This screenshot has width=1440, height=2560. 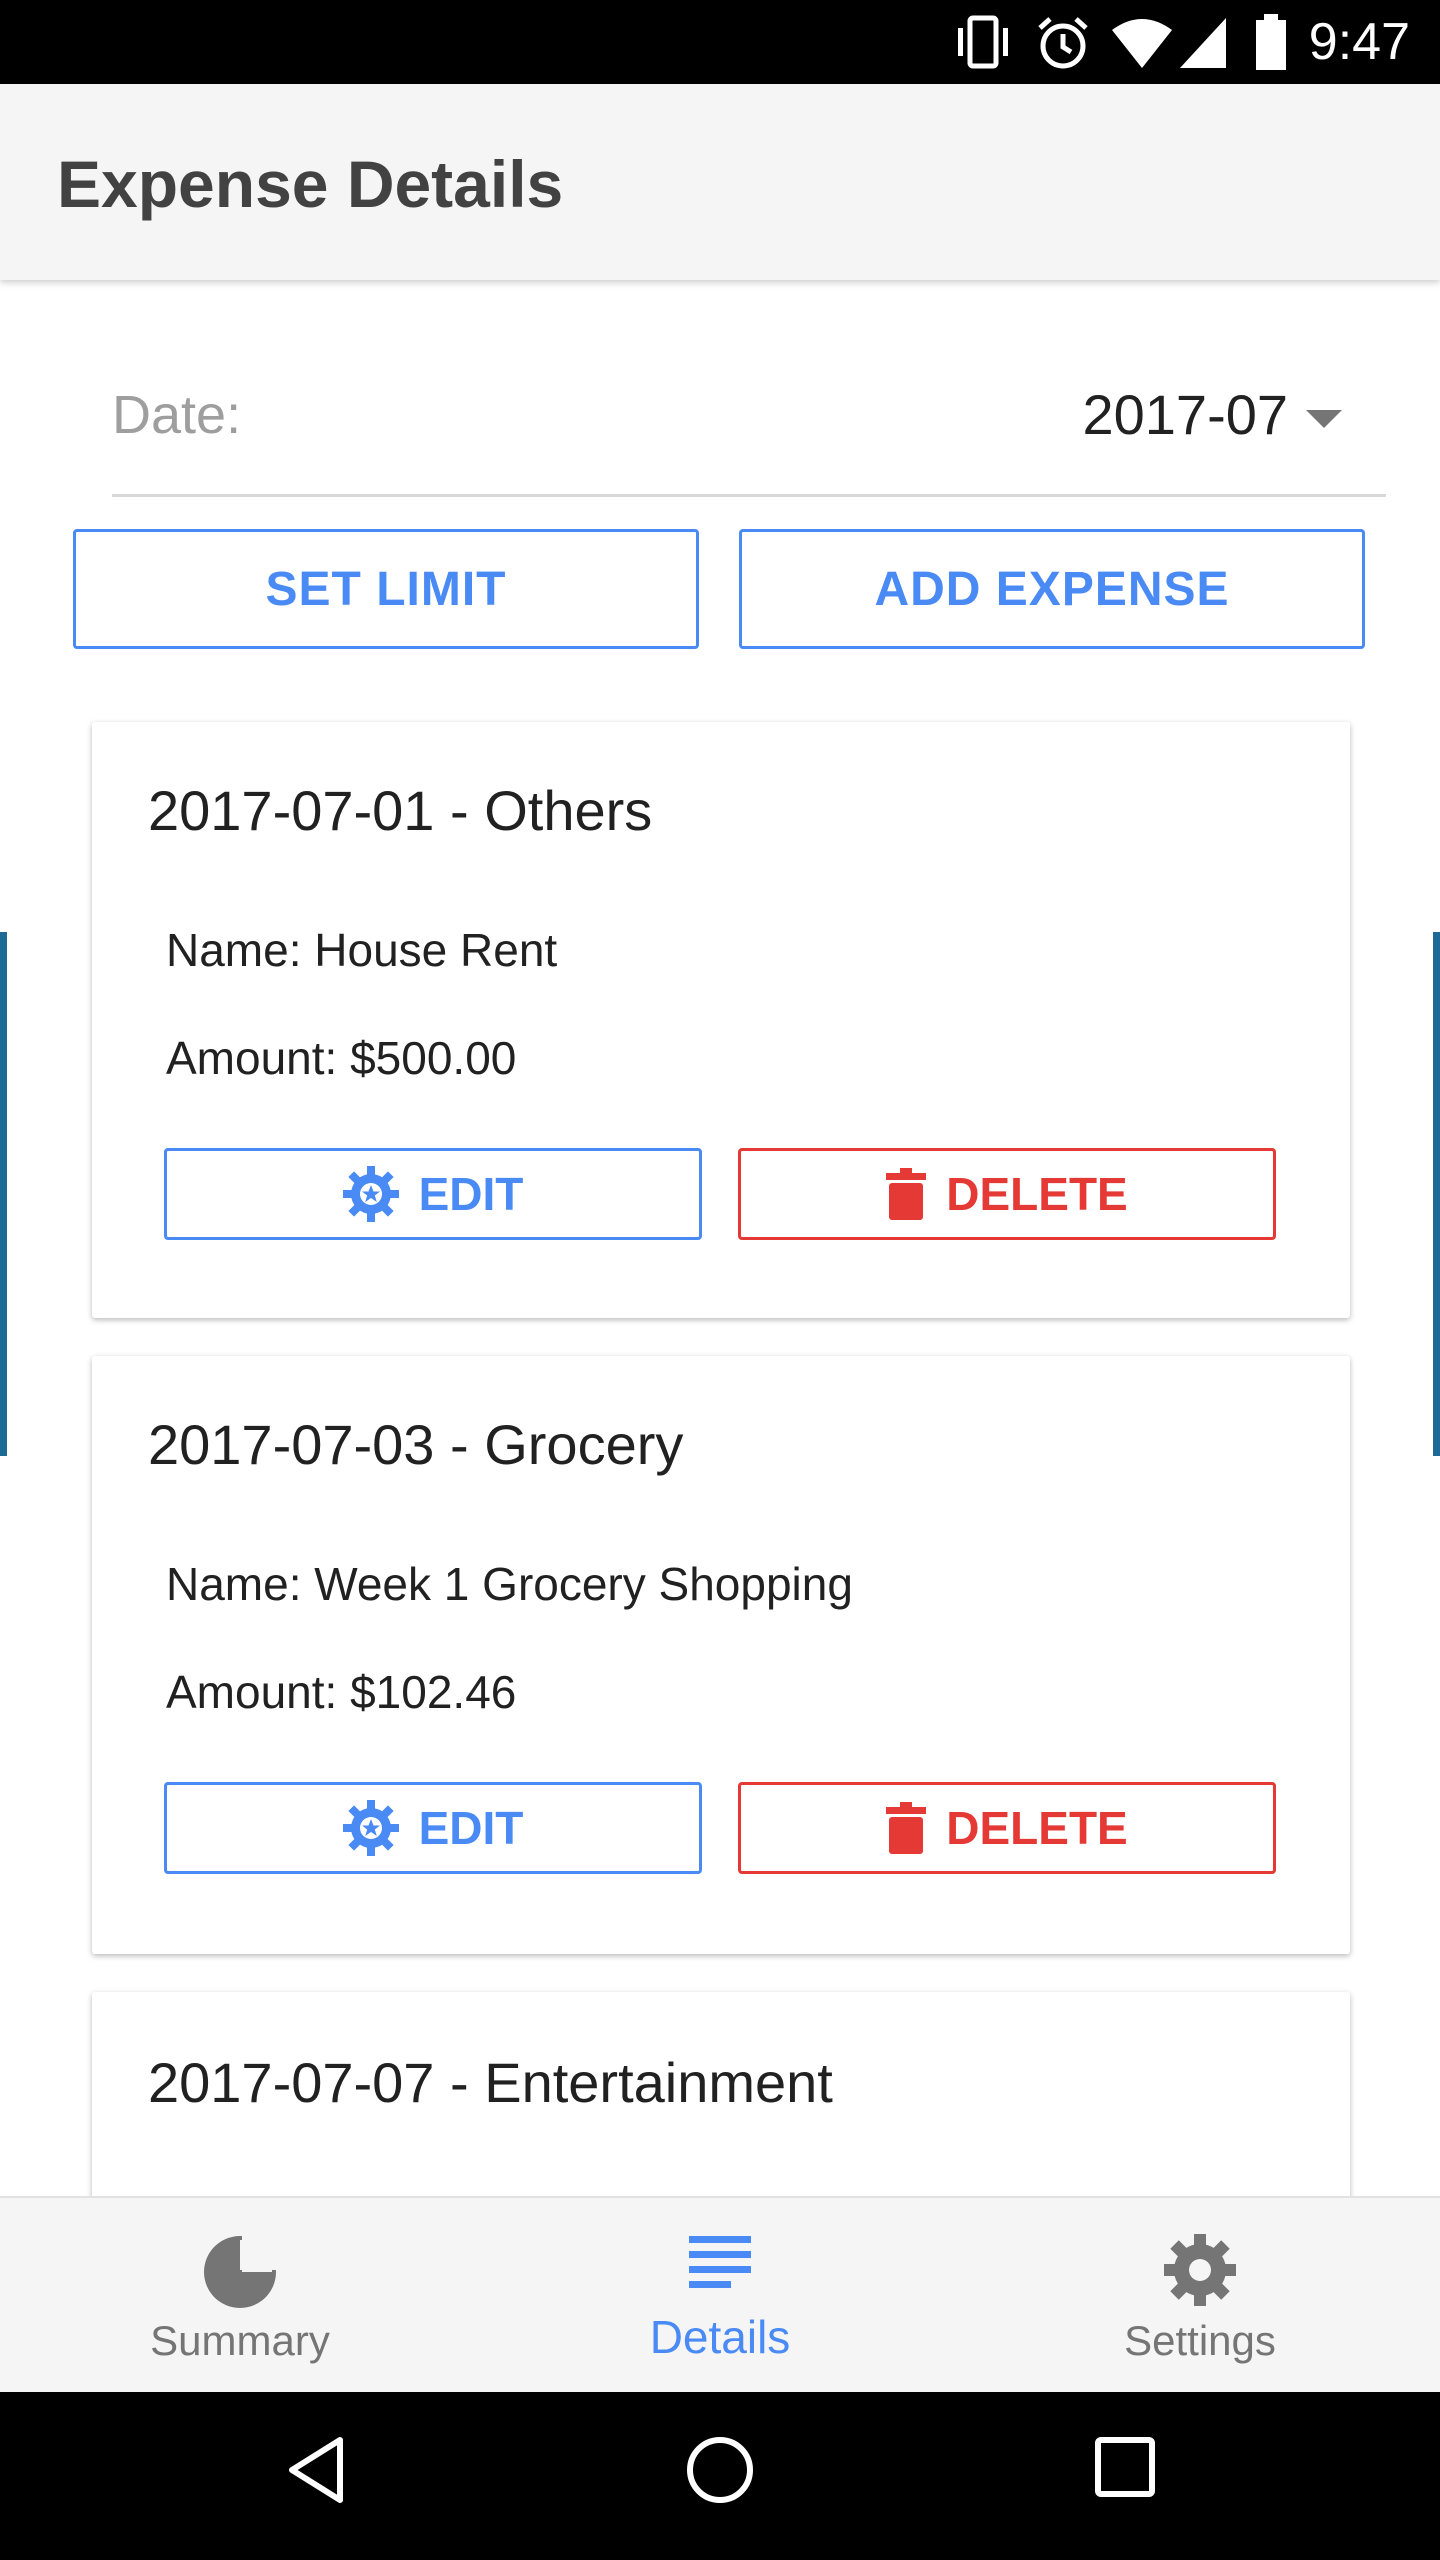 I want to click on nav-settings: Settings, so click(x=1200, y=2296).